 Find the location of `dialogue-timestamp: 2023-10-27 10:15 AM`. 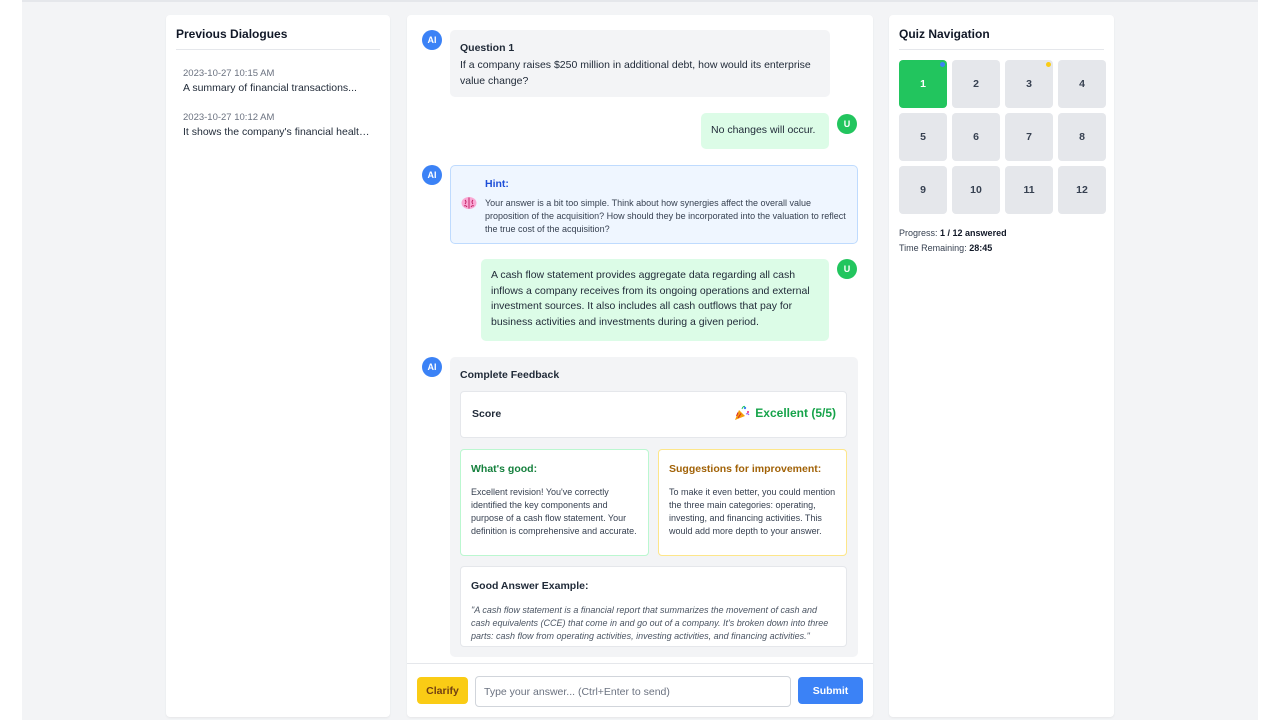

dialogue-timestamp: 2023-10-27 10:15 AM is located at coordinates (229, 73).